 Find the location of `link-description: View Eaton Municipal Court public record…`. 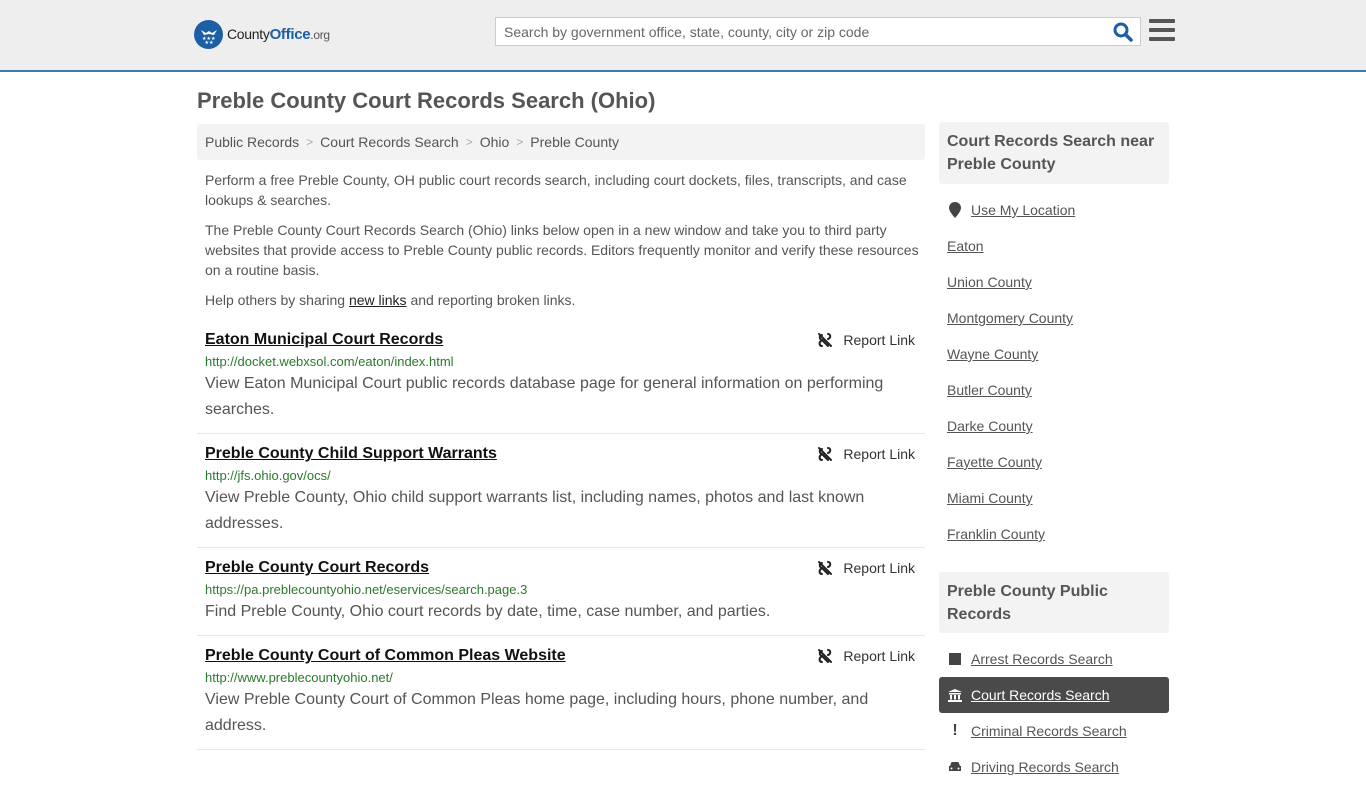

link-description: View Eaton Municipal Court public record… is located at coordinates (544, 396).